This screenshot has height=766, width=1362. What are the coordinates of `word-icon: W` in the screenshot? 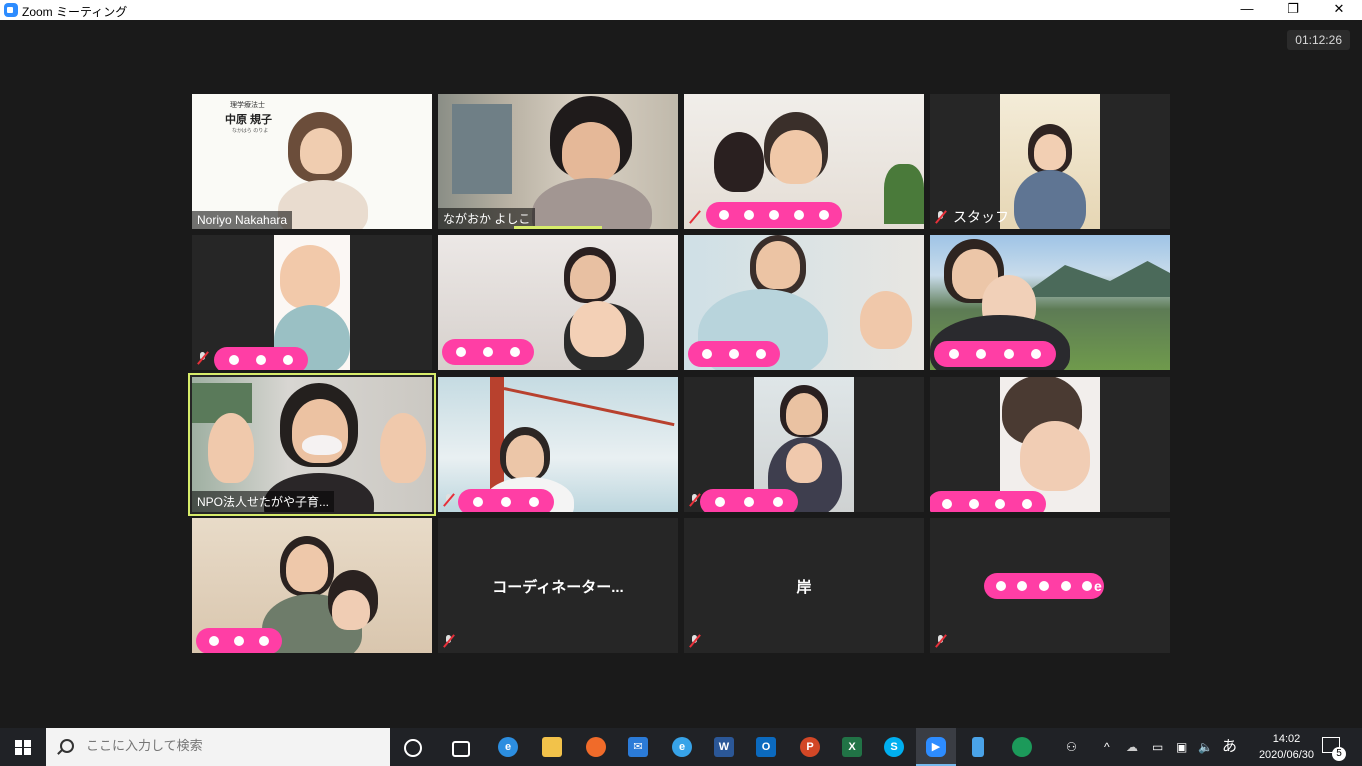 It's located at (724, 747).